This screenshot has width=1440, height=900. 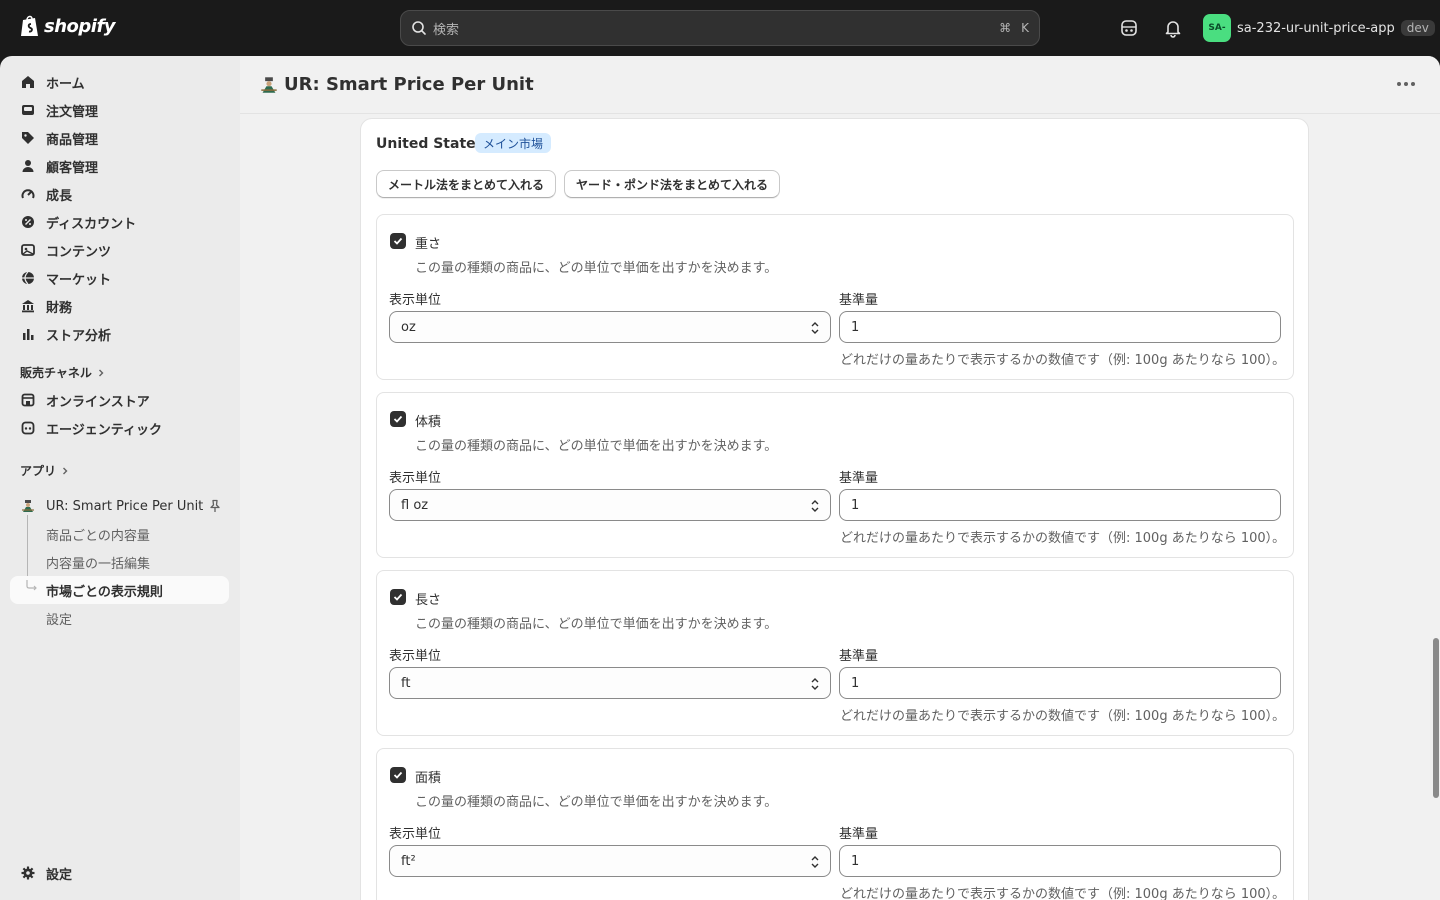 What do you see at coordinates (28, 873) in the screenshot?
I see `gear-icon` at bounding box center [28, 873].